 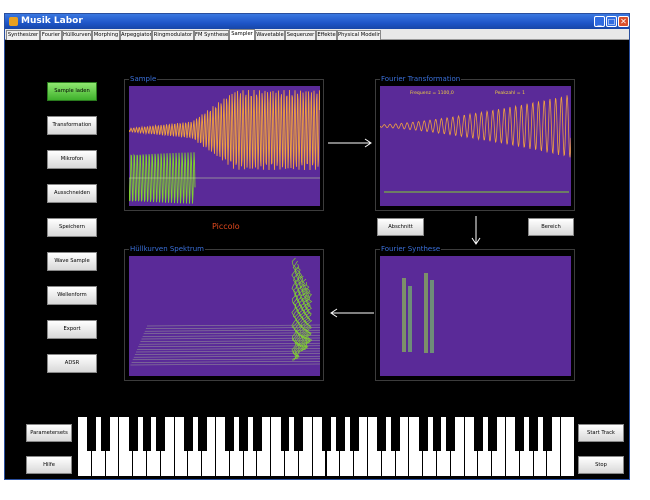 What do you see at coordinates (551, 227) in the screenshot?
I see `bereich-button: Bereich` at bounding box center [551, 227].